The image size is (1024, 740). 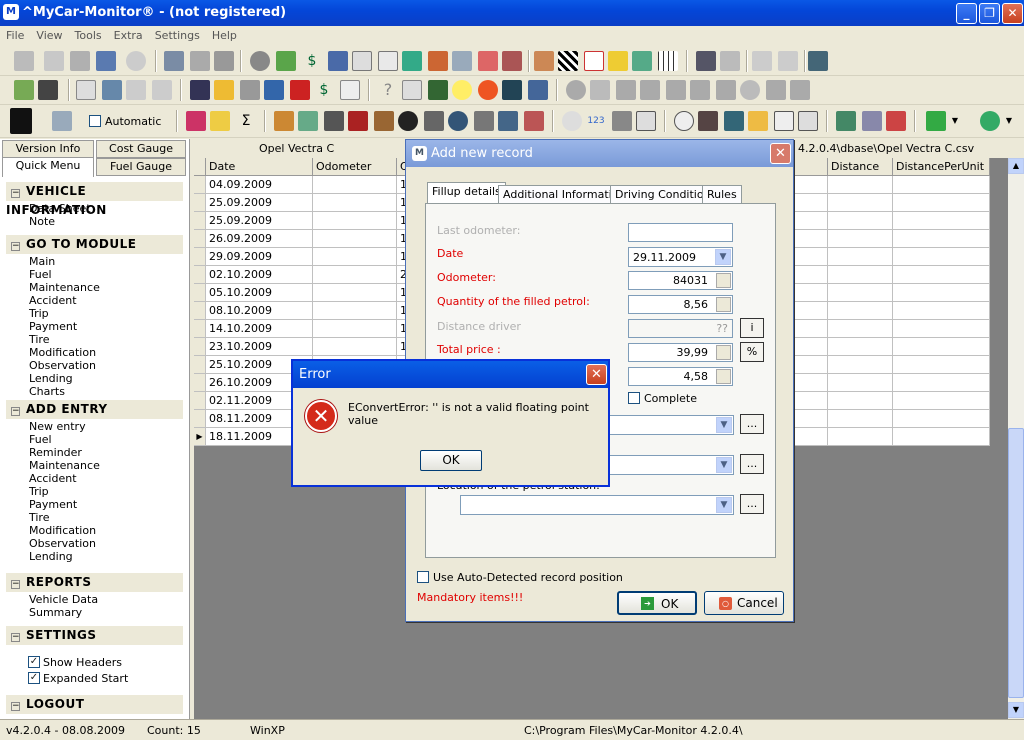 I want to click on menu-item-observation: Observation, so click(x=62, y=365).